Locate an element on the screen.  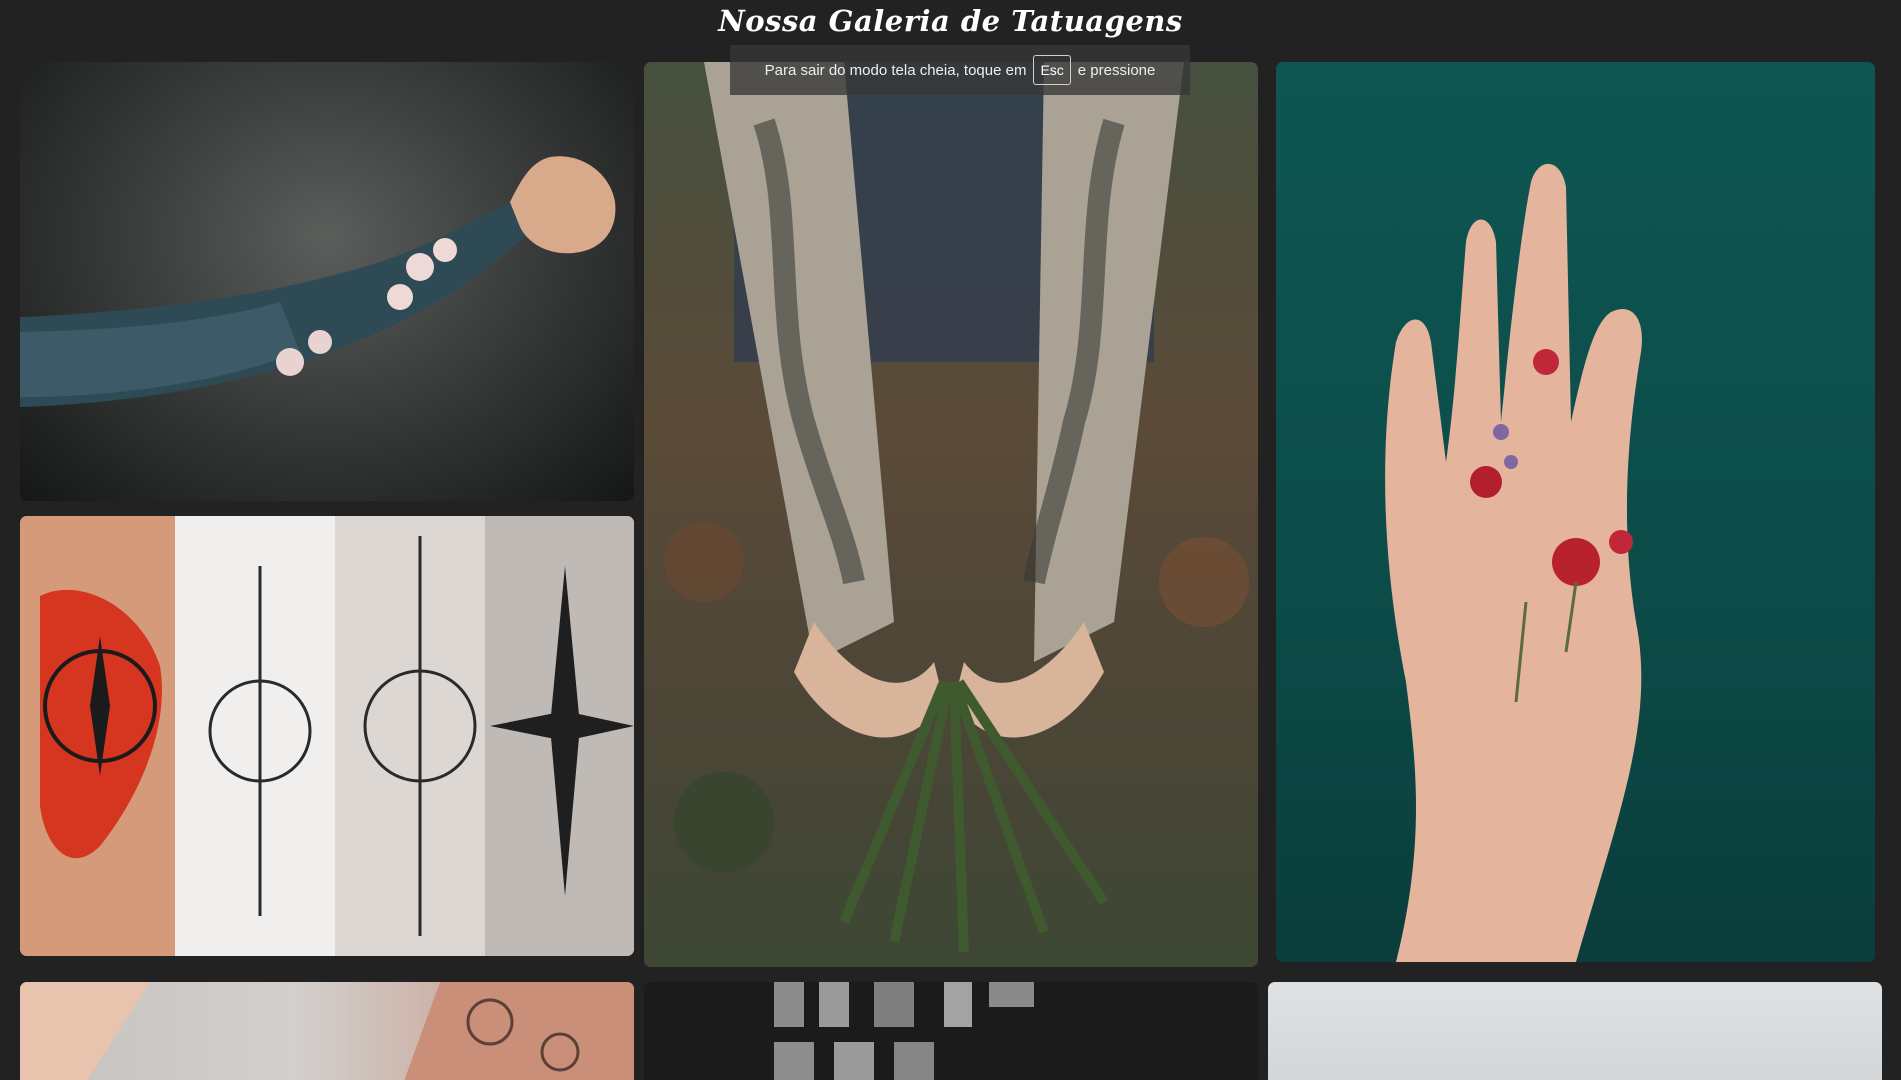
gallery-image-dark-shirt is located at coordinates (951, 1031).